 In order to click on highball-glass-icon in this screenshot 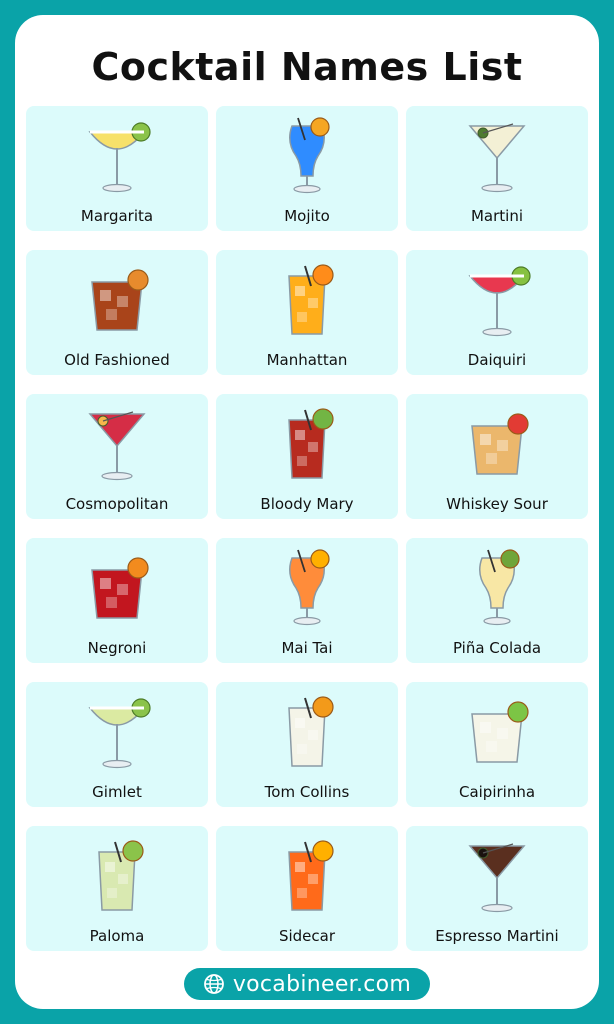, I will do `click(307, 301)`.